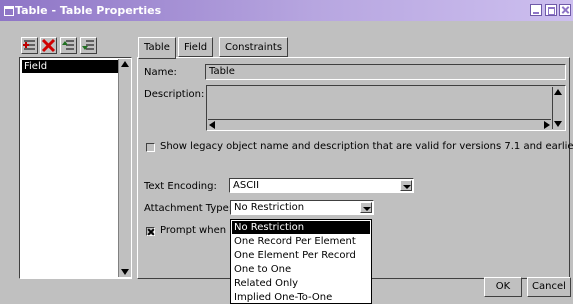 This screenshot has width=573, height=304. What do you see at coordinates (70, 66) in the screenshot?
I see `field-list-item: Field` at bounding box center [70, 66].